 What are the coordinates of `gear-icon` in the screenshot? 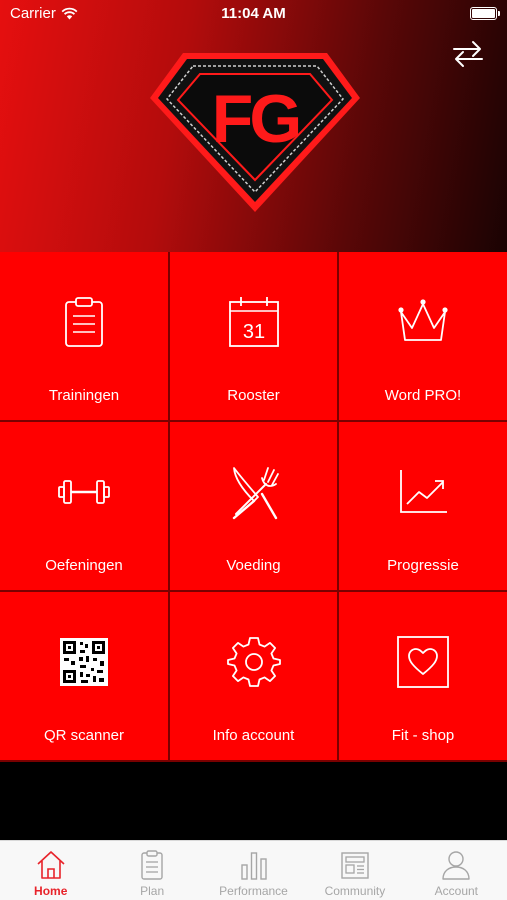 It's located at (253, 662).